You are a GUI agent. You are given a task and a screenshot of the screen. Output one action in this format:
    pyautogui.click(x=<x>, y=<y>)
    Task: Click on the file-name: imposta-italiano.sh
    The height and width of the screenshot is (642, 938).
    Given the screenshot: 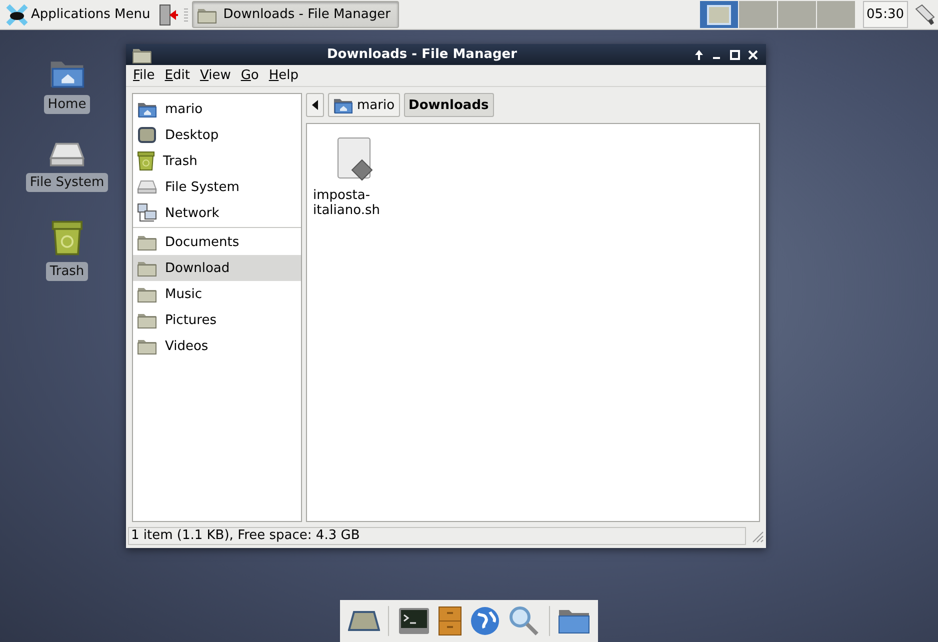 What is the action you would take?
    pyautogui.click(x=355, y=203)
    